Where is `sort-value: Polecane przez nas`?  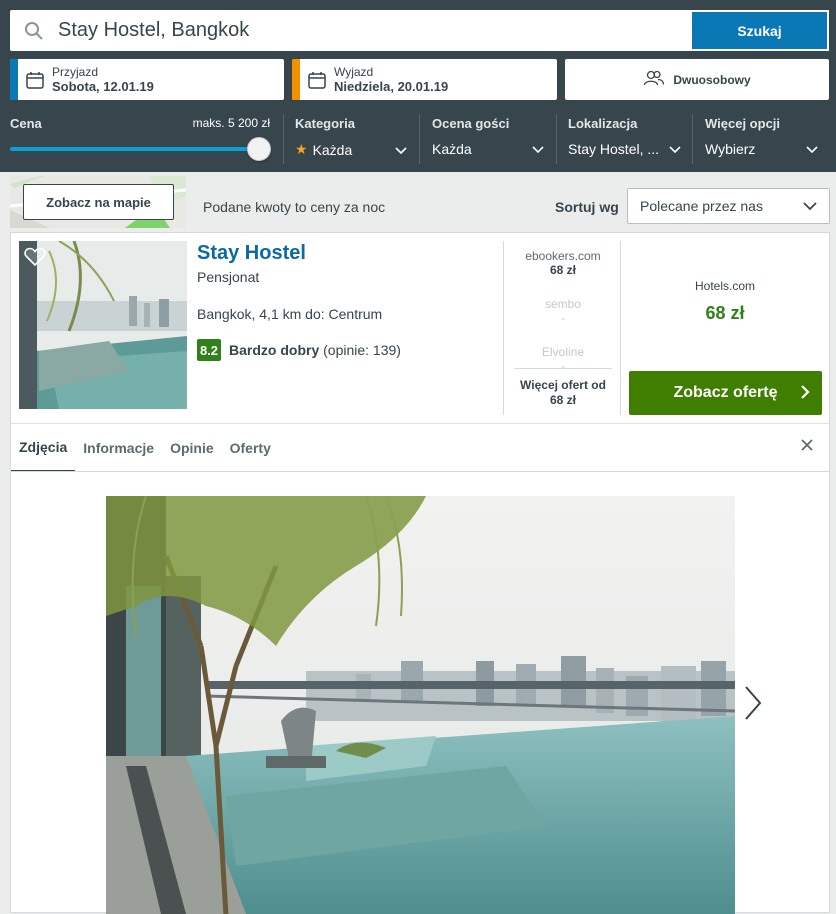
sort-value: Polecane przez nas is located at coordinates (701, 206).